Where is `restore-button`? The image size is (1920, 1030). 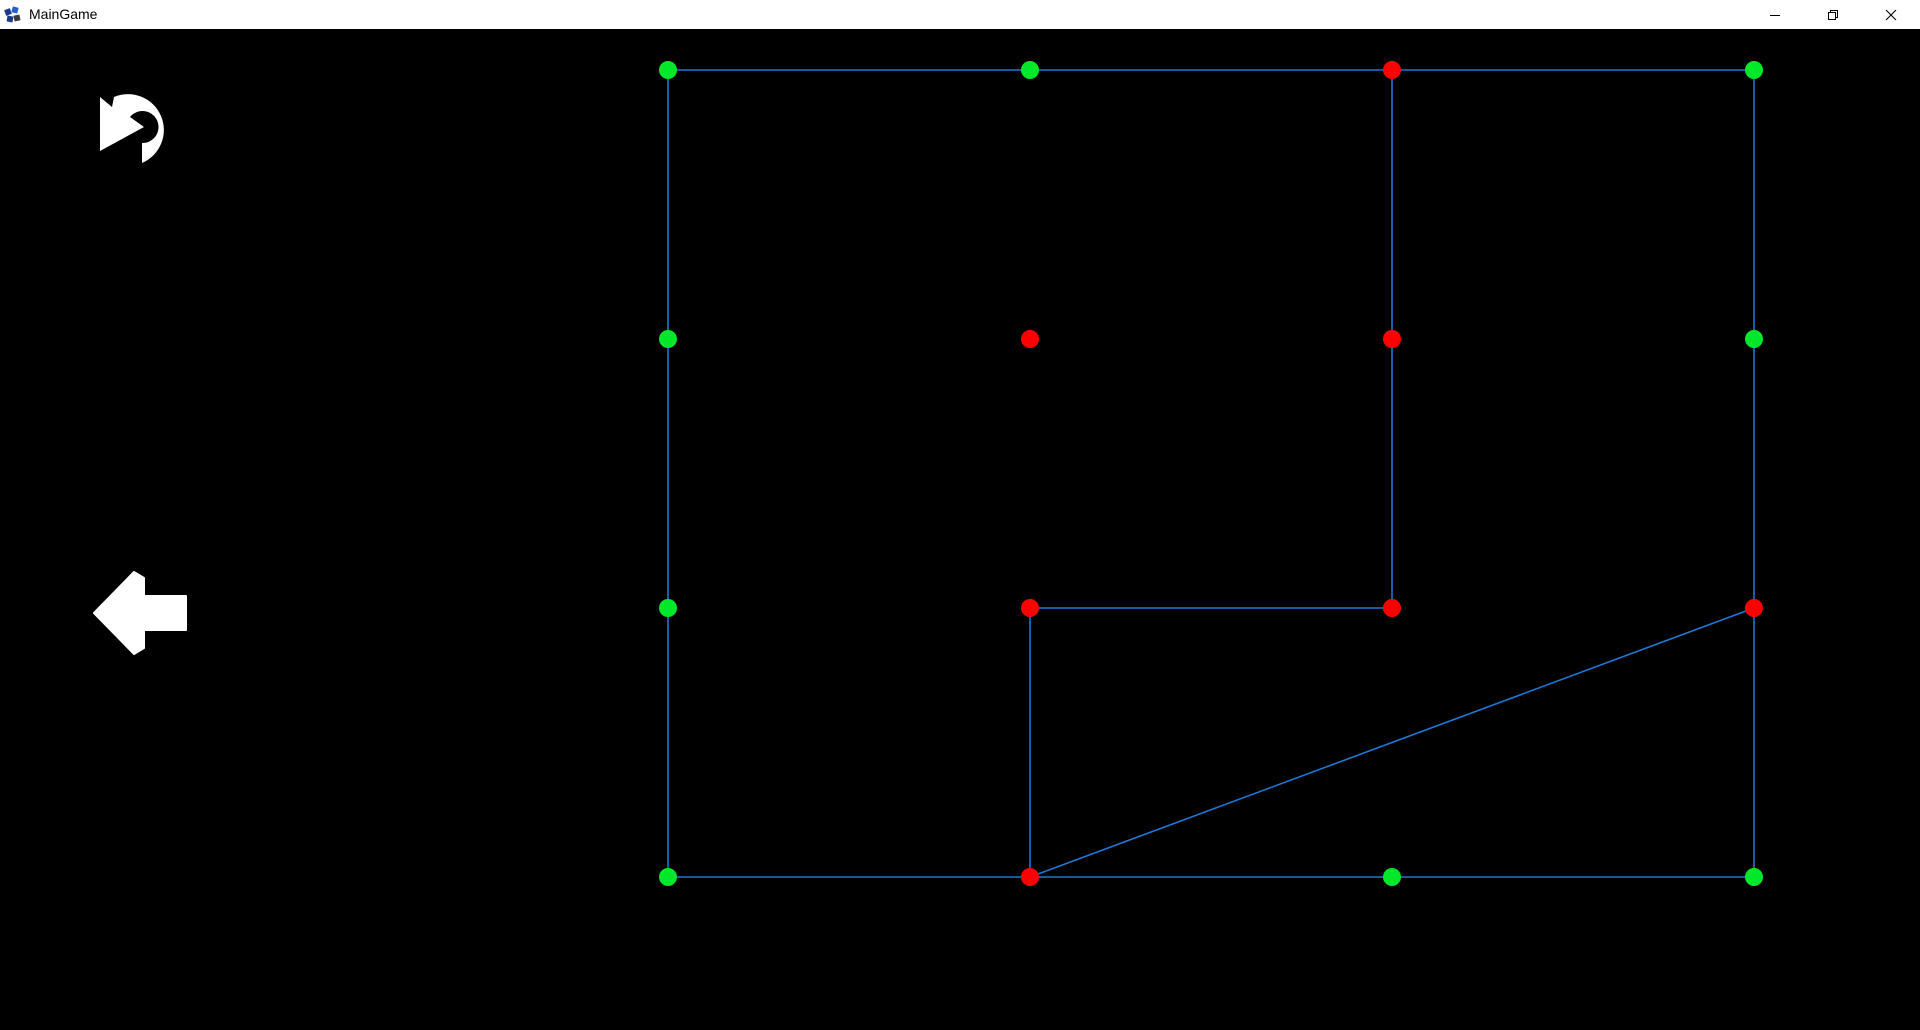
restore-button is located at coordinates (1833, 14).